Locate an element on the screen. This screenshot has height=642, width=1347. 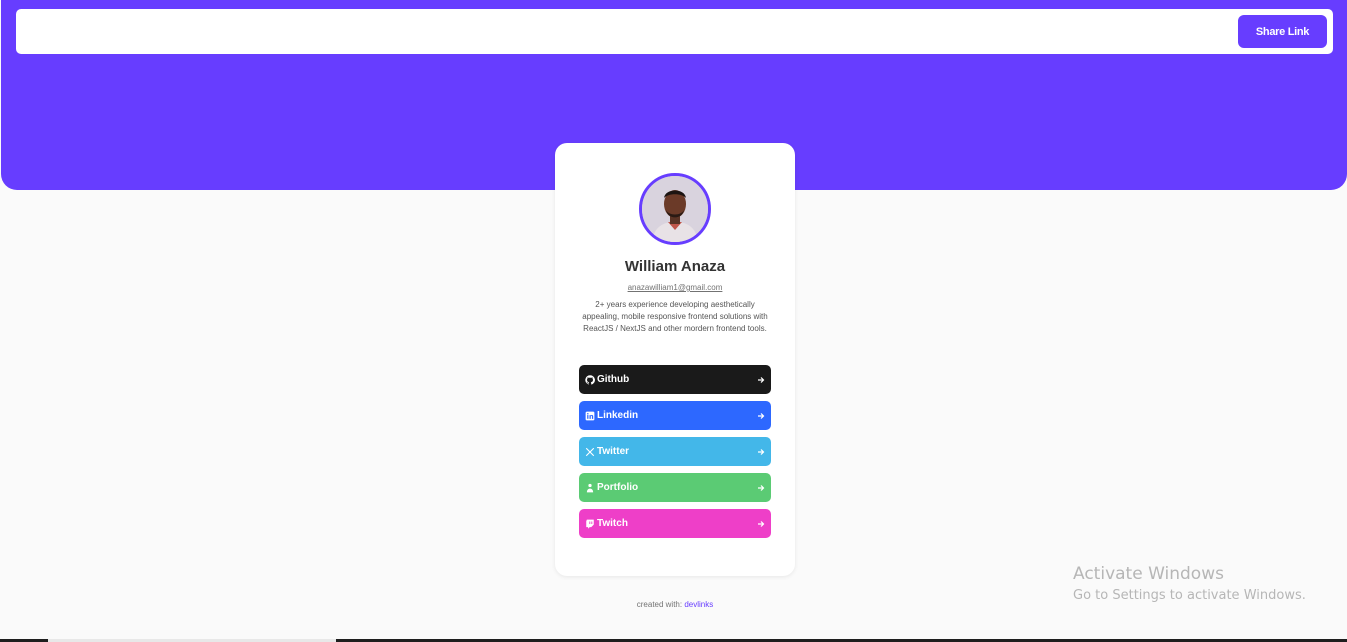
share-link-button: Share Link is located at coordinates (1282, 31).